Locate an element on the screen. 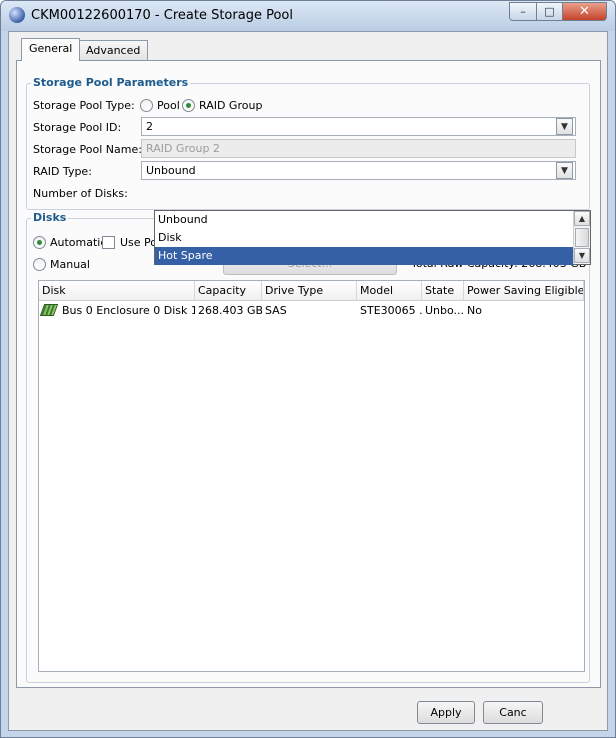 The image size is (616, 738). storage-pool-name-label: Storage Pool Name: is located at coordinates (87, 149).